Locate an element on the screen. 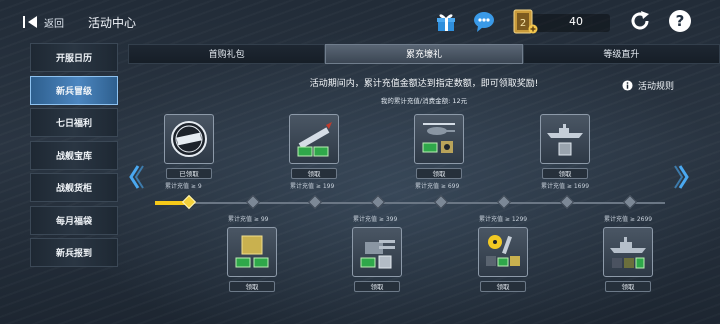  warship-item-icon is located at coordinates (628, 253).